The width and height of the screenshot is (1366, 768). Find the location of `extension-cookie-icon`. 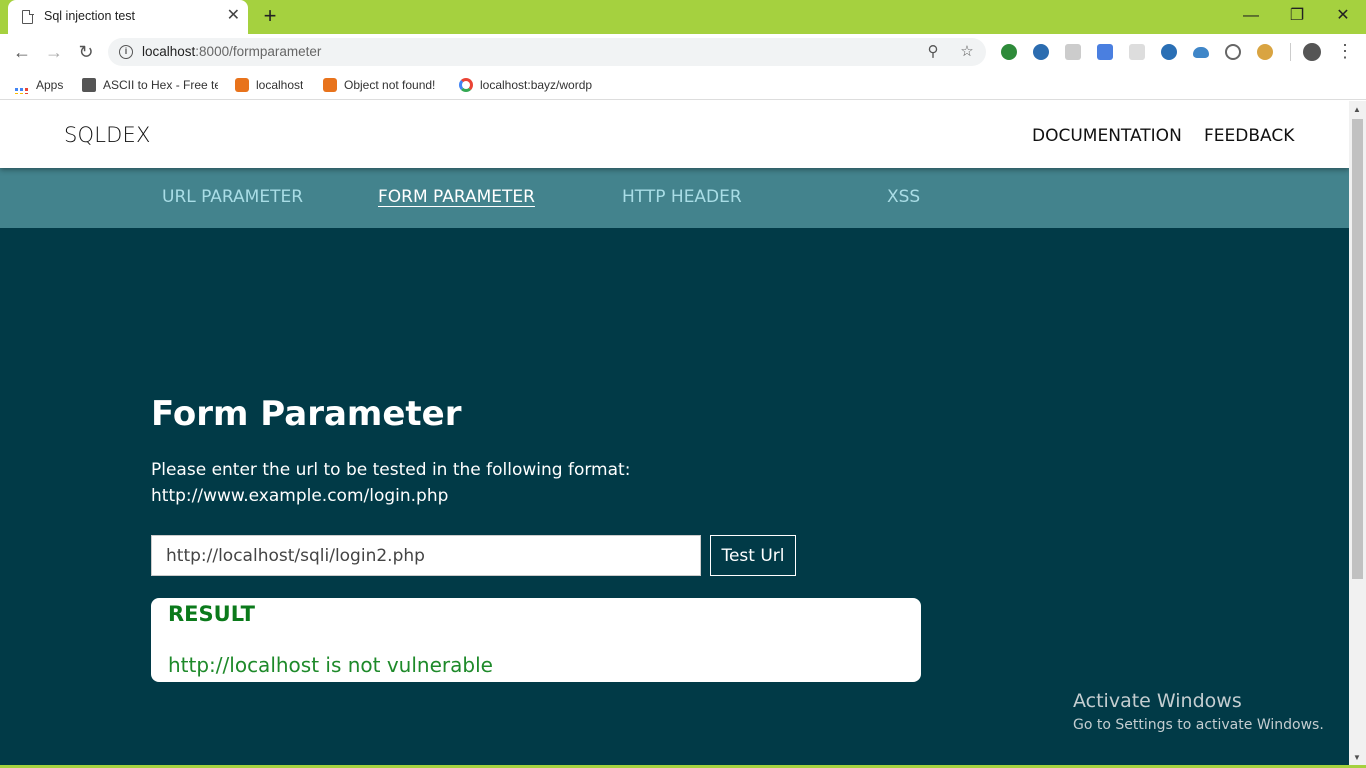

extension-cookie-icon is located at coordinates (1265, 52).